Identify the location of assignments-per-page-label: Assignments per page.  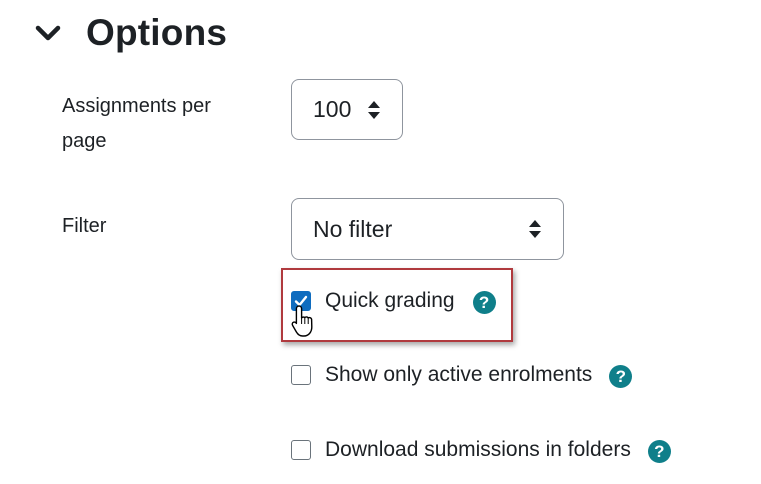
(136, 123).